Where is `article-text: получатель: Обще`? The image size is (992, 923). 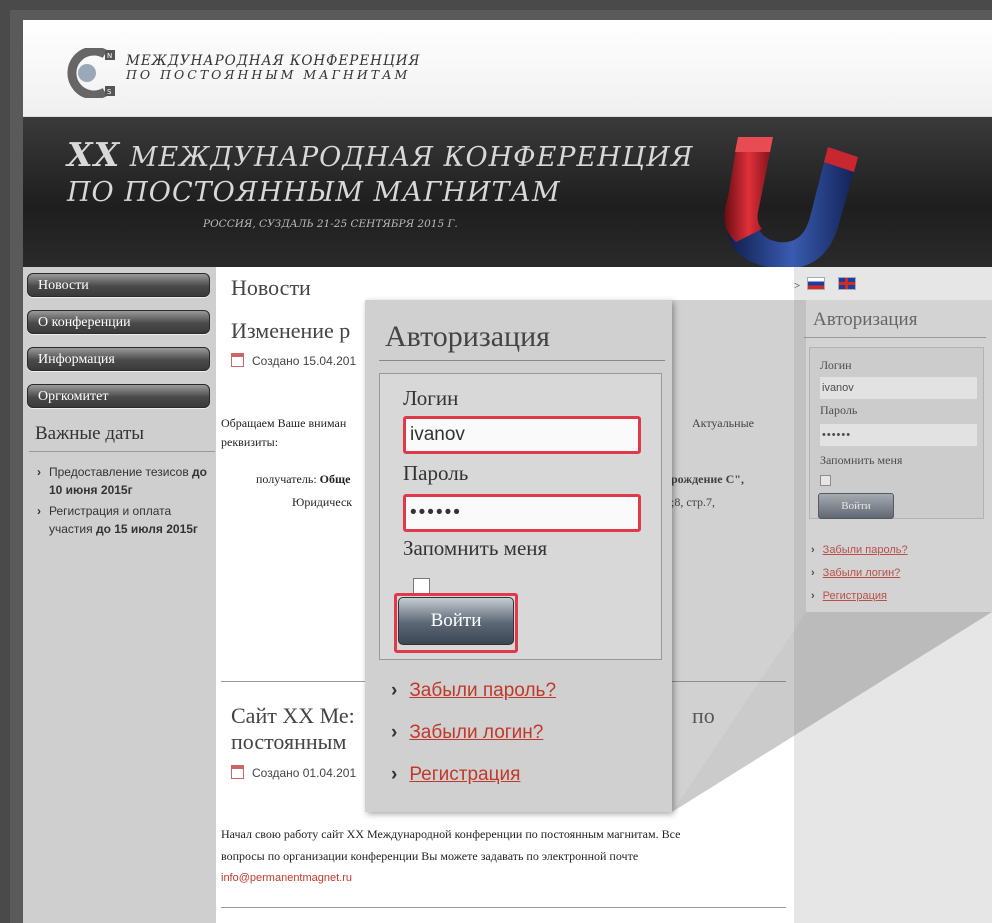
article-text: получатель: Обще is located at coordinates (303, 479).